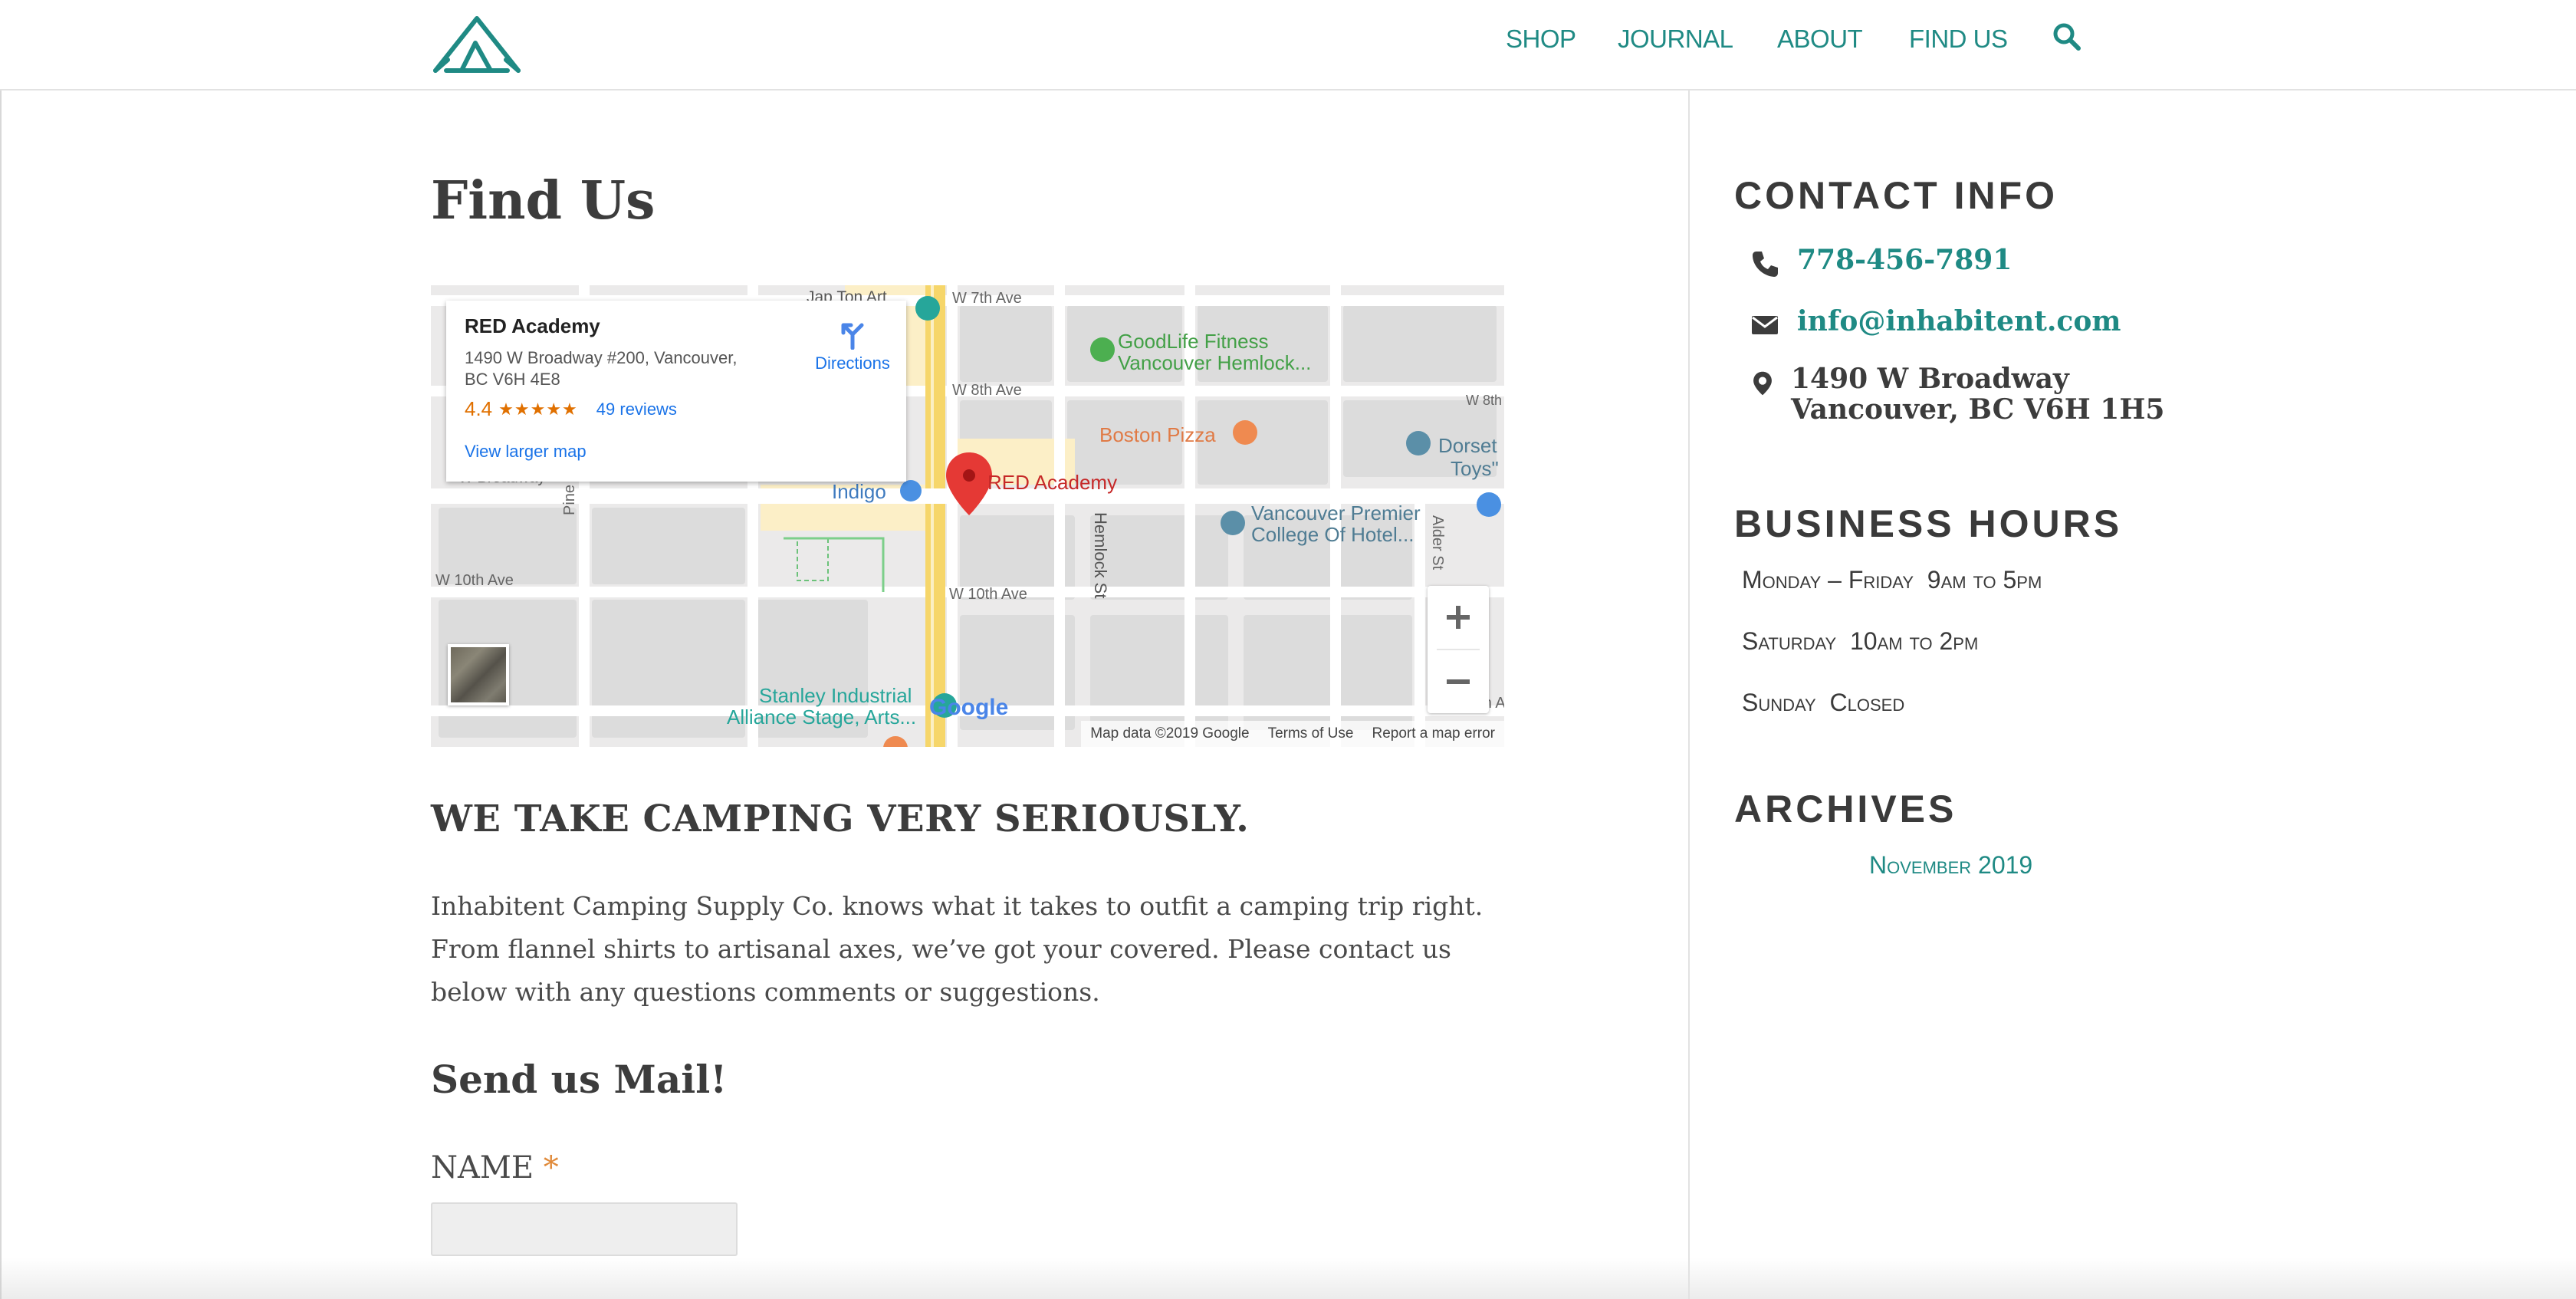  Describe the element at coordinates (513, 379) in the screenshot. I see `place-address-2: BC V6H 4E8` at that location.